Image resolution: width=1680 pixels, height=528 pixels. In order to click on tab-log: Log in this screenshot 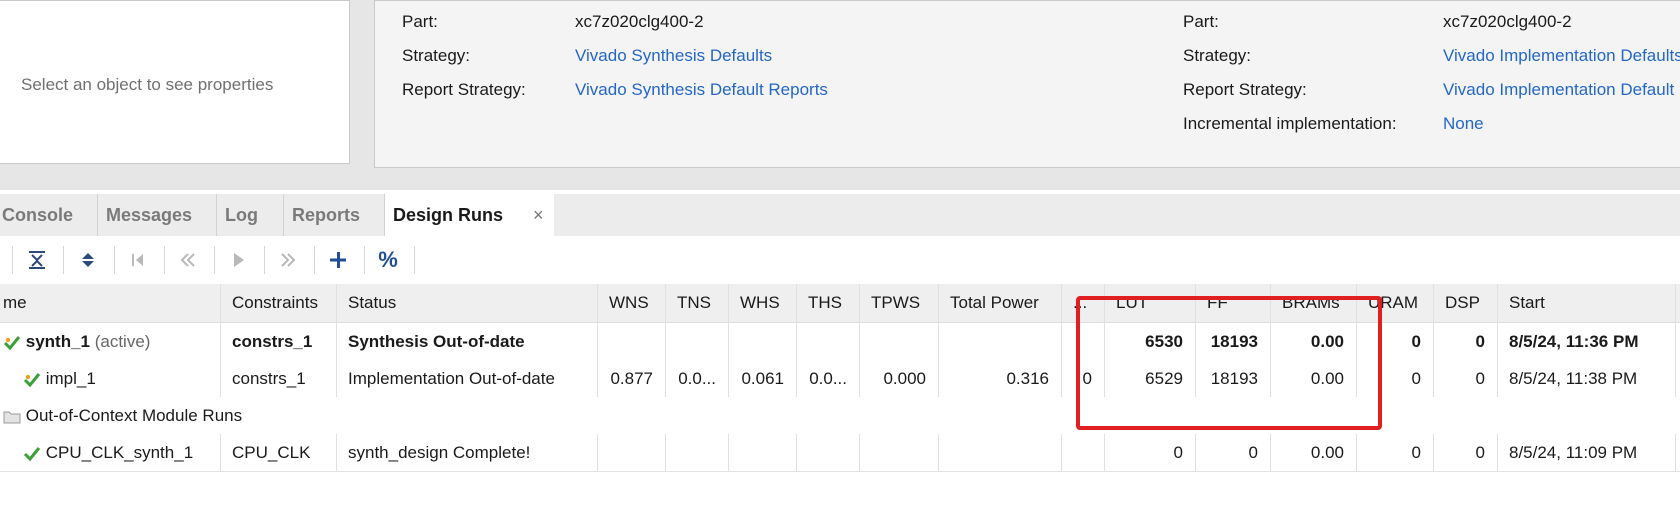, I will do `click(250, 215)`.